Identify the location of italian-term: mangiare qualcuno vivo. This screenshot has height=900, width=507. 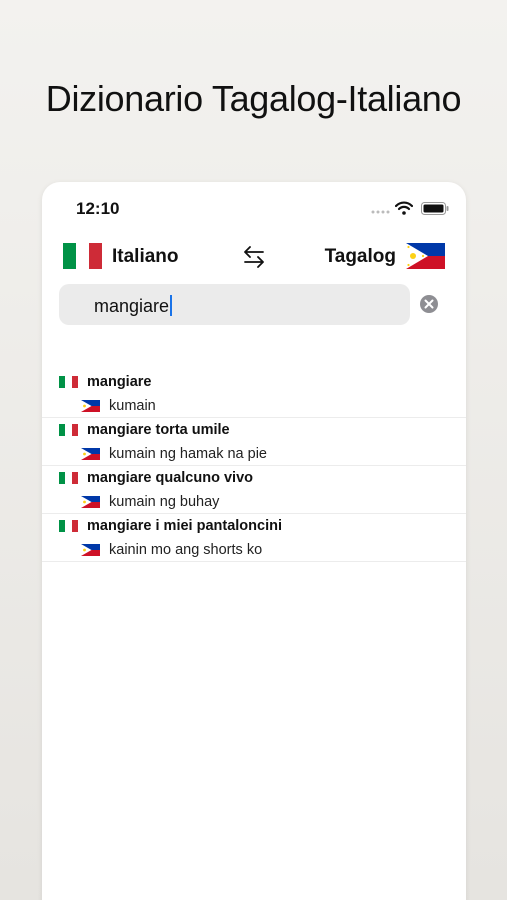
(170, 478).